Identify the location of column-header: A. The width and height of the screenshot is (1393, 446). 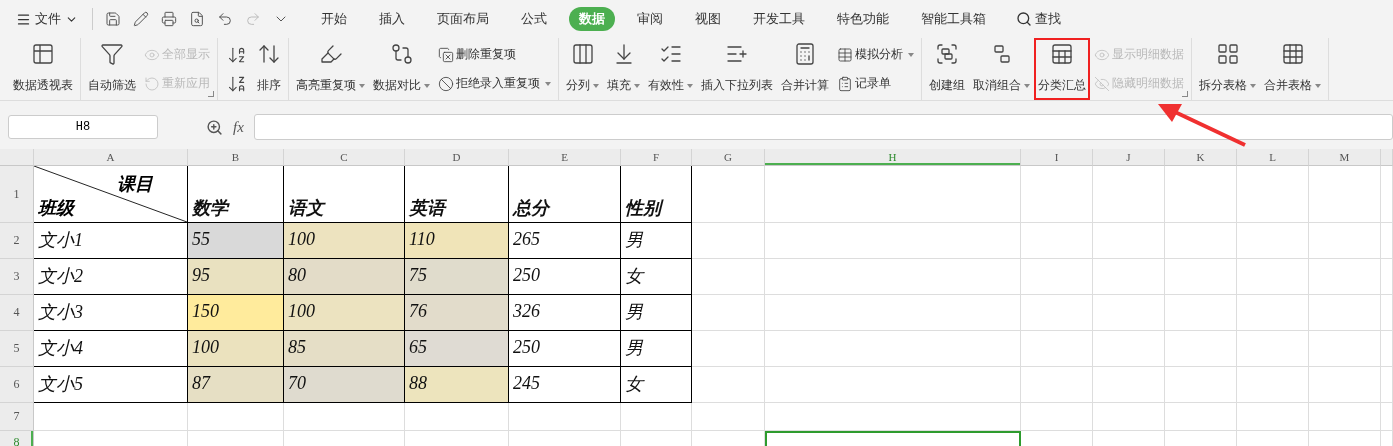
(111, 157).